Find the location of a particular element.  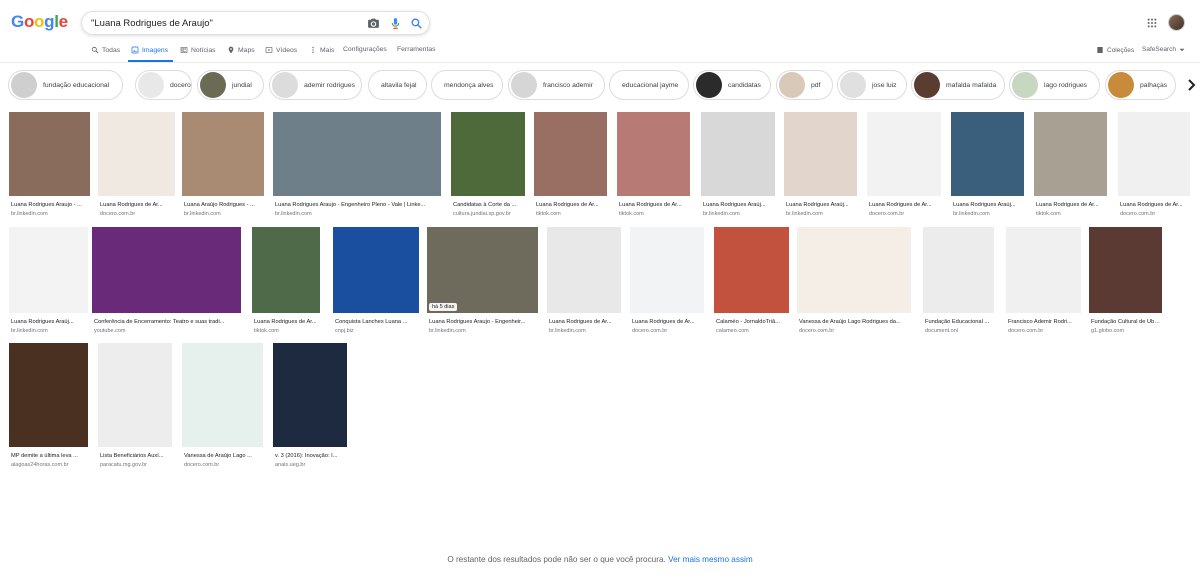

chip-altavila-fejal: altavila fejal is located at coordinates (397, 85).